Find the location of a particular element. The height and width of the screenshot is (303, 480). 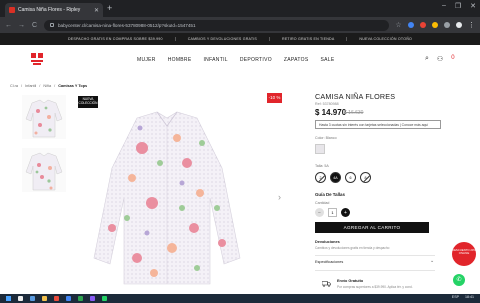

browser-tab: Camisa Niña Flores - Ripley ✕ is located at coordinates (54, 10).